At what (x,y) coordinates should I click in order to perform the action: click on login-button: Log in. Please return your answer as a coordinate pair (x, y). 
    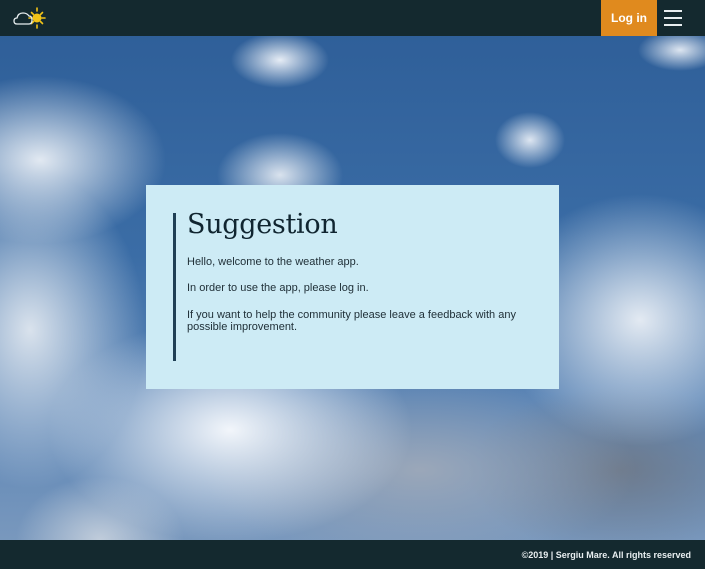
    Looking at the image, I should click on (629, 18).